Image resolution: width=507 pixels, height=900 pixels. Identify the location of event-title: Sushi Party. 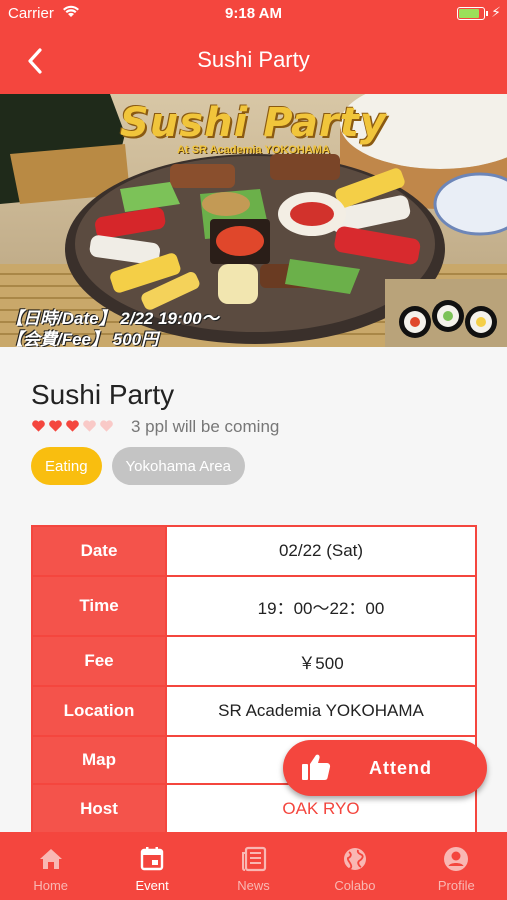
(103, 394).